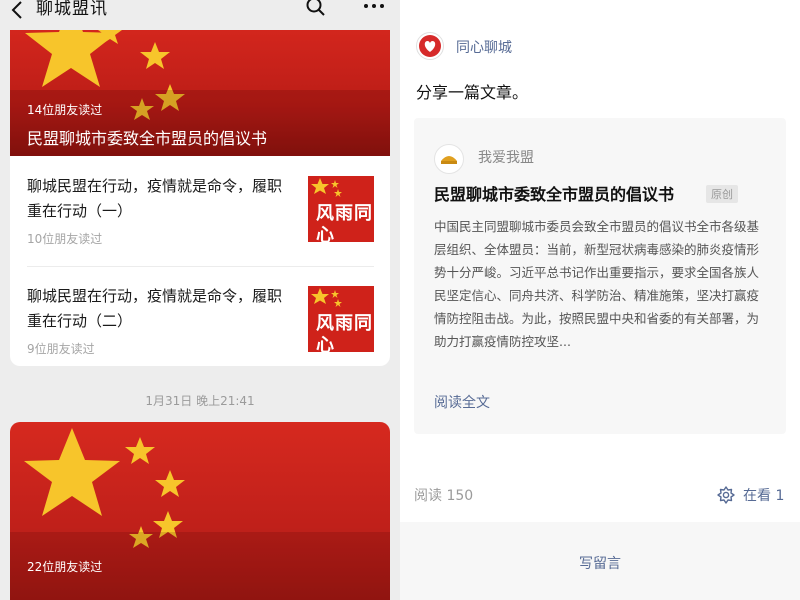  I want to click on write-comment-button: 写留言, so click(600, 563).